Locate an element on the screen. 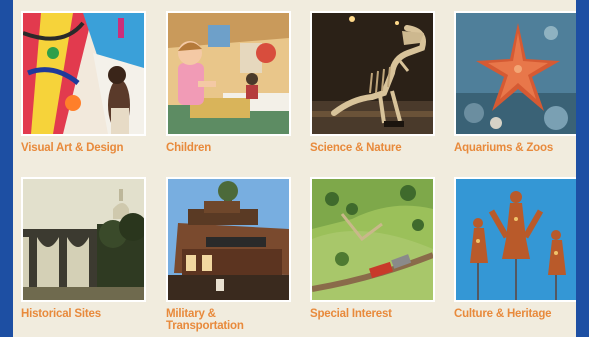 The image size is (589, 337). category-label: Children is located at coordinates (230, 148).